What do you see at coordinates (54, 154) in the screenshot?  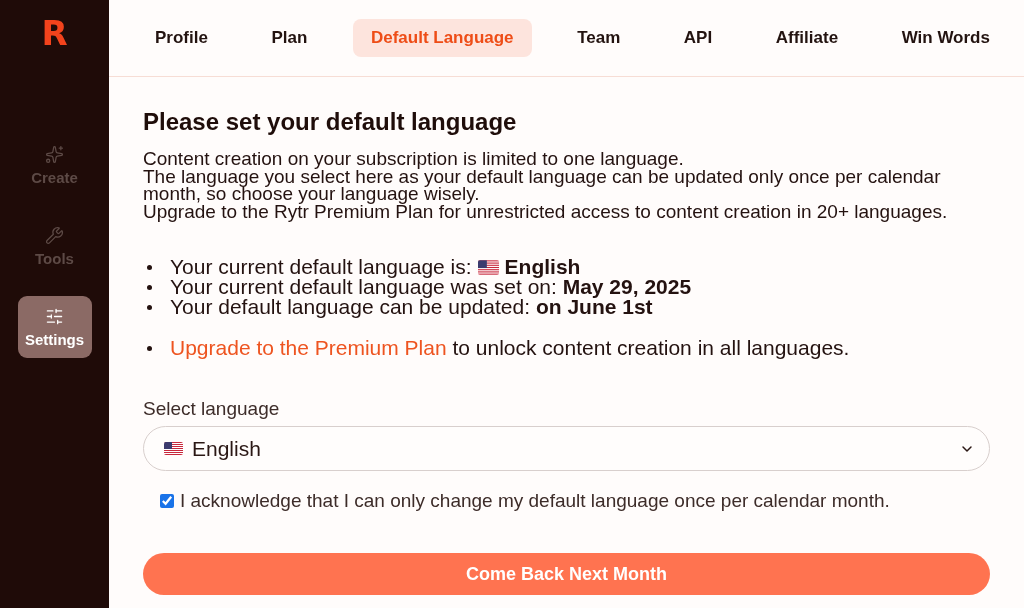 I see `sparkles-icon` at bounding box center [54, 154].